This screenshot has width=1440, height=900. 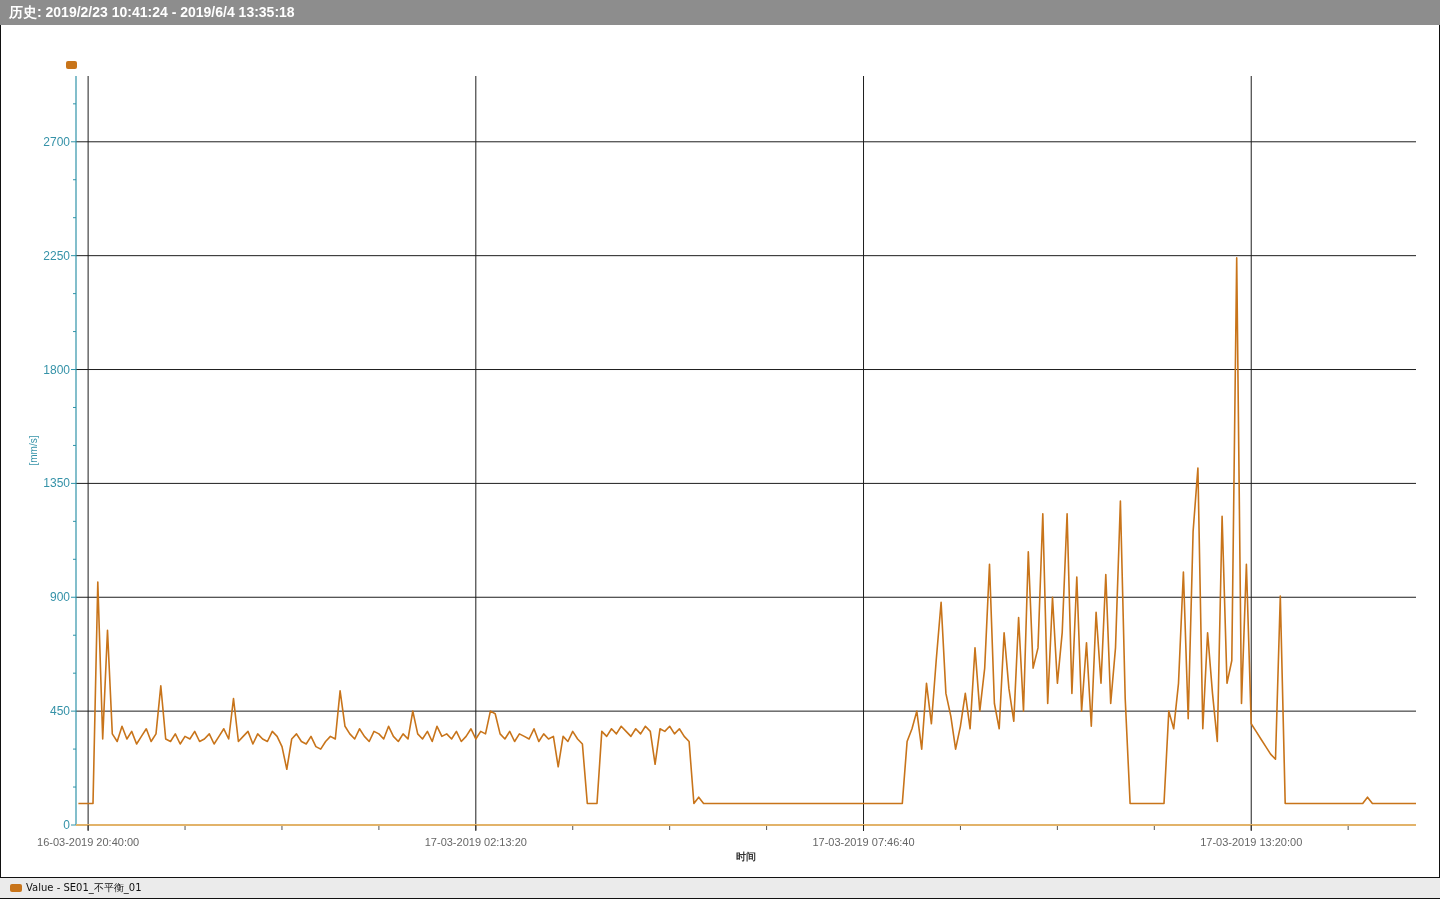 What do you see at coordinates (1251, 842) in the screenshot?
I see `x-tick-label: 17-03-2019 13:20:00` at bounding box center [1251, 842].